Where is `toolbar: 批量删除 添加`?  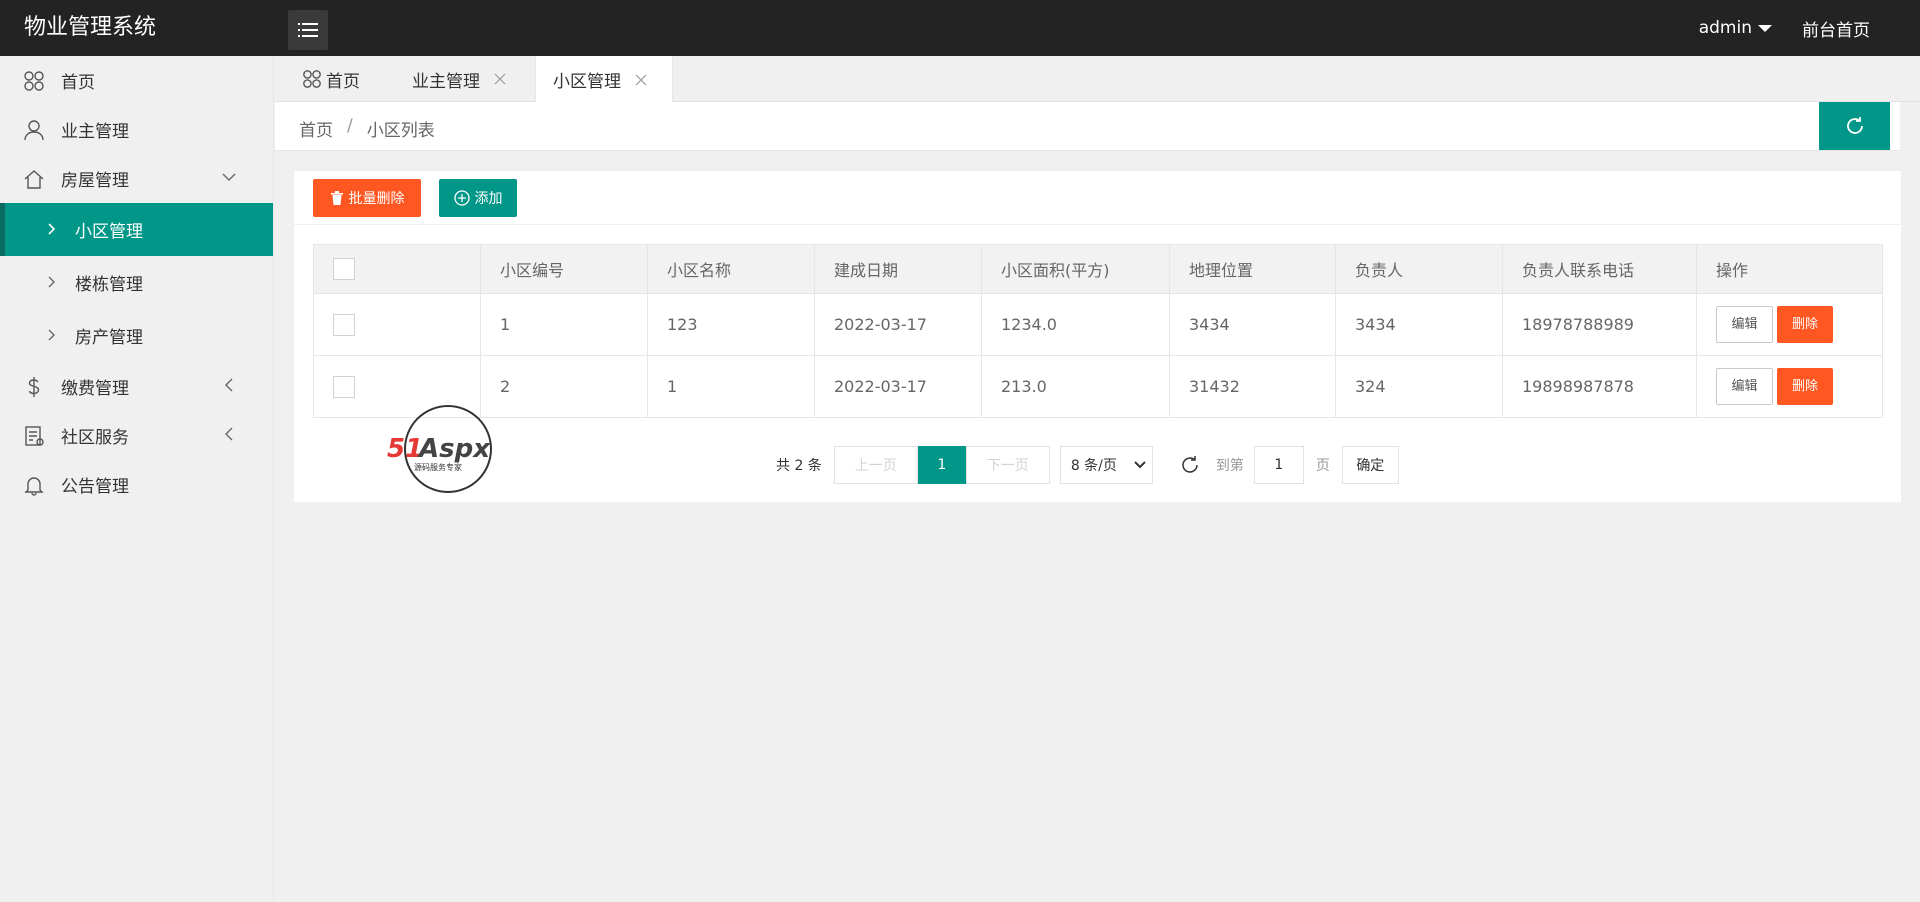
toolbar: 批量删除 添加 is located at coordinates (1097, 198).